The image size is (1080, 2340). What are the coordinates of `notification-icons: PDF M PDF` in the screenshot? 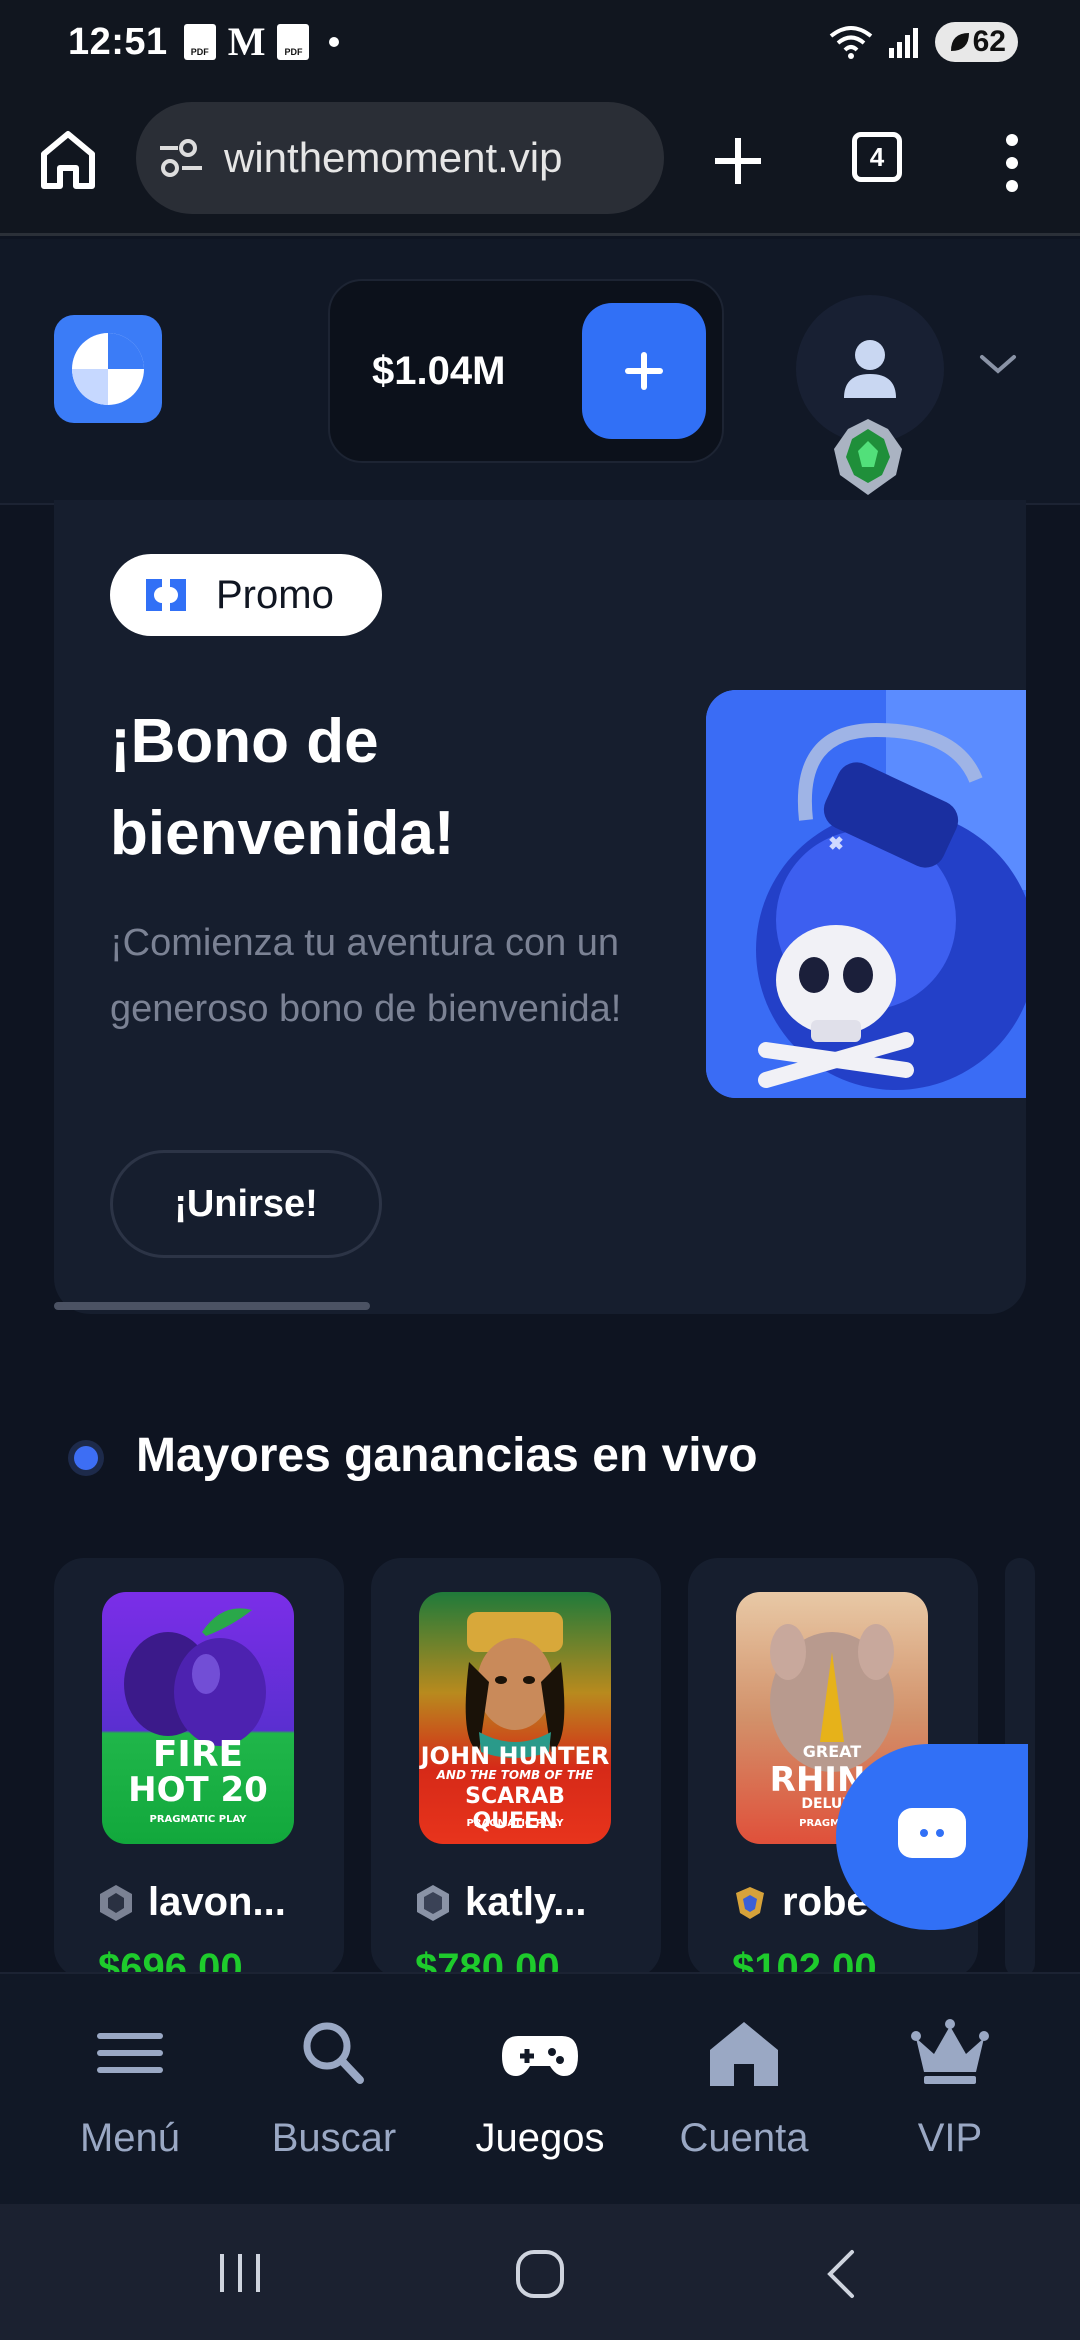 It's located at (261, 41).